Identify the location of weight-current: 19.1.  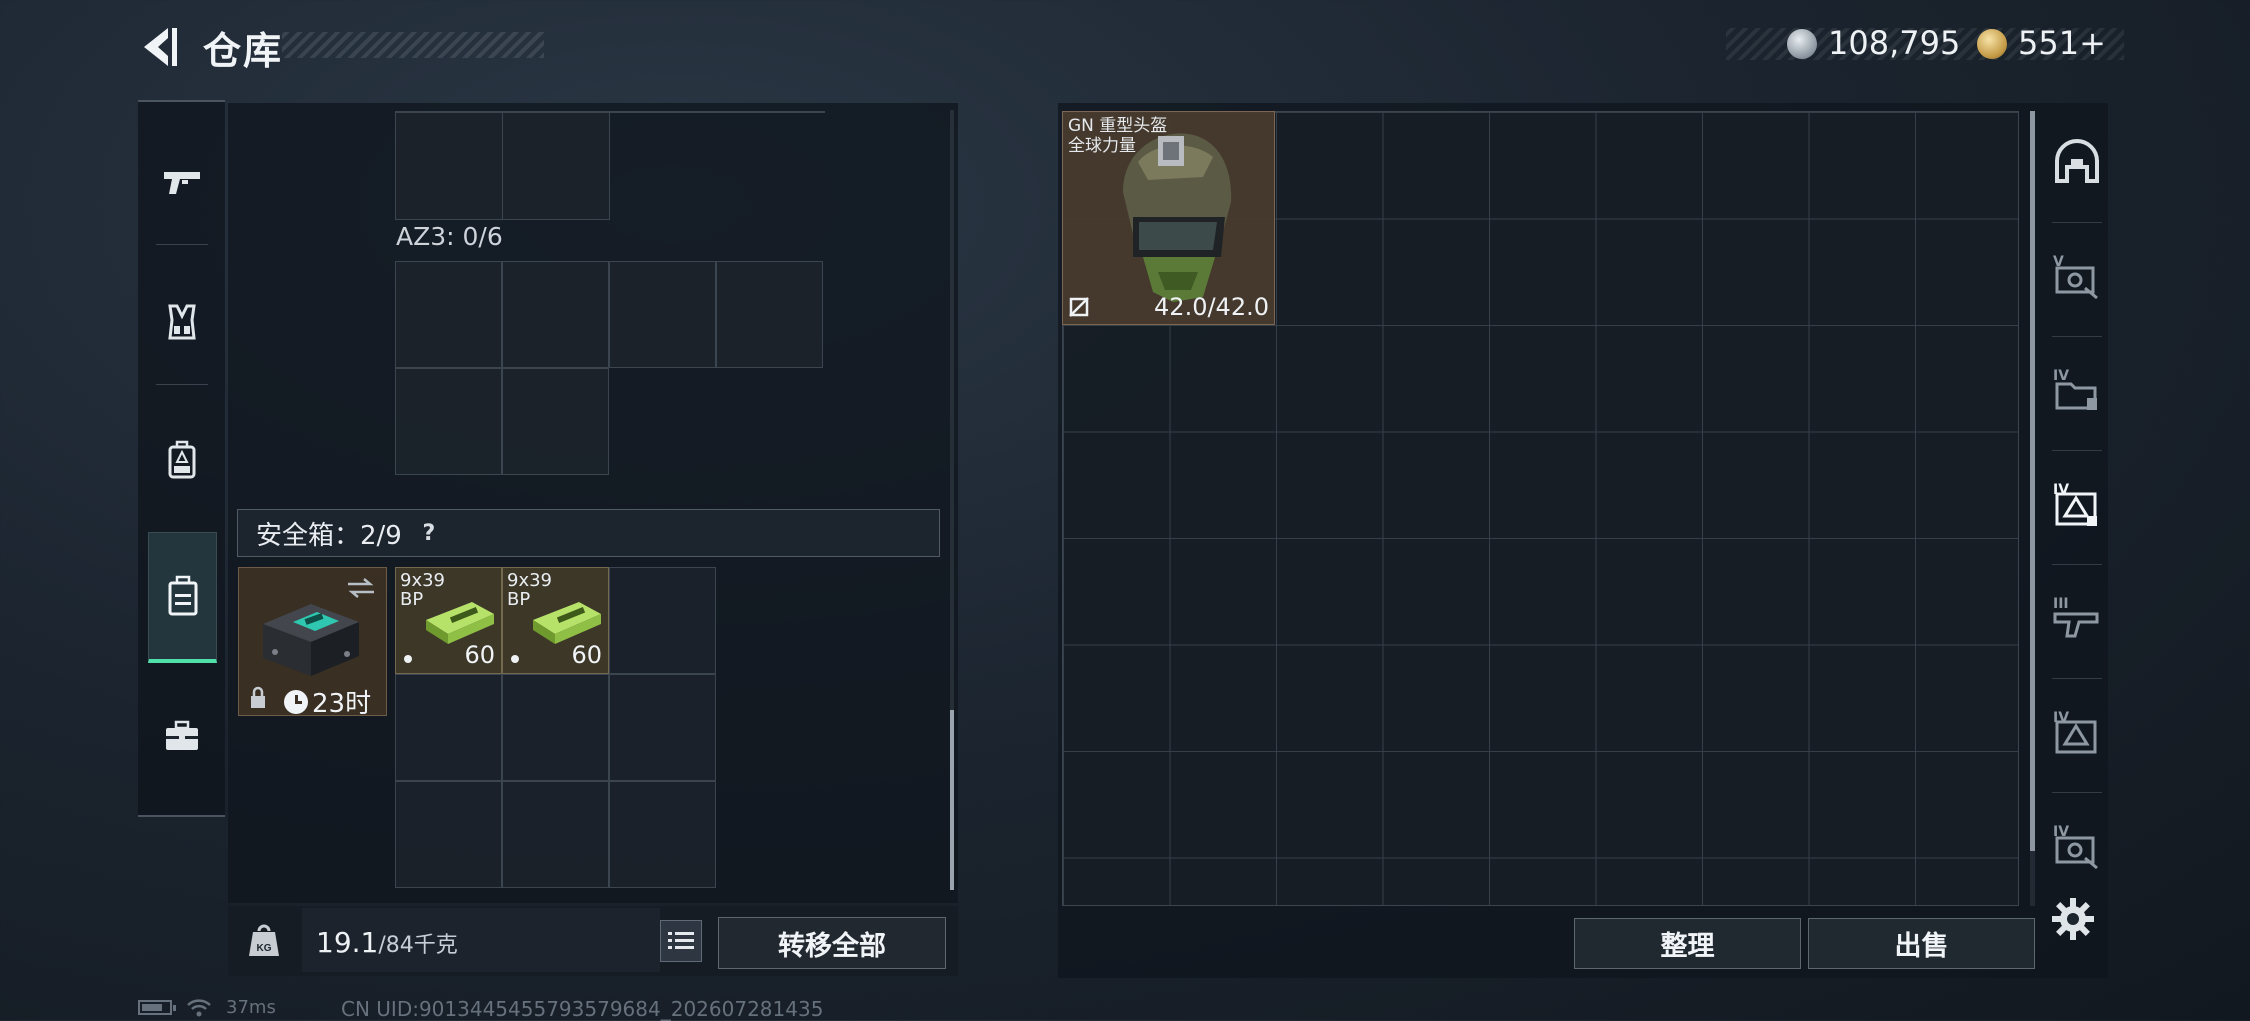
(347, 942).